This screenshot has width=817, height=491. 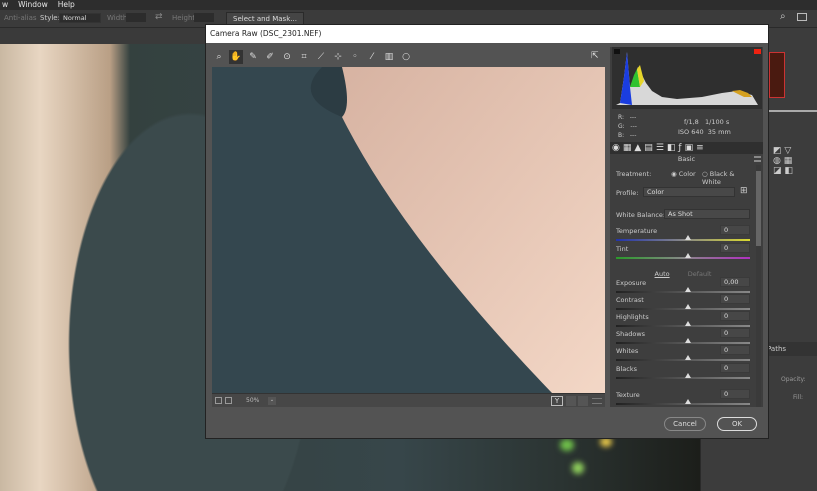 I want to click on histogram-graph, so click(x=687, y=77).